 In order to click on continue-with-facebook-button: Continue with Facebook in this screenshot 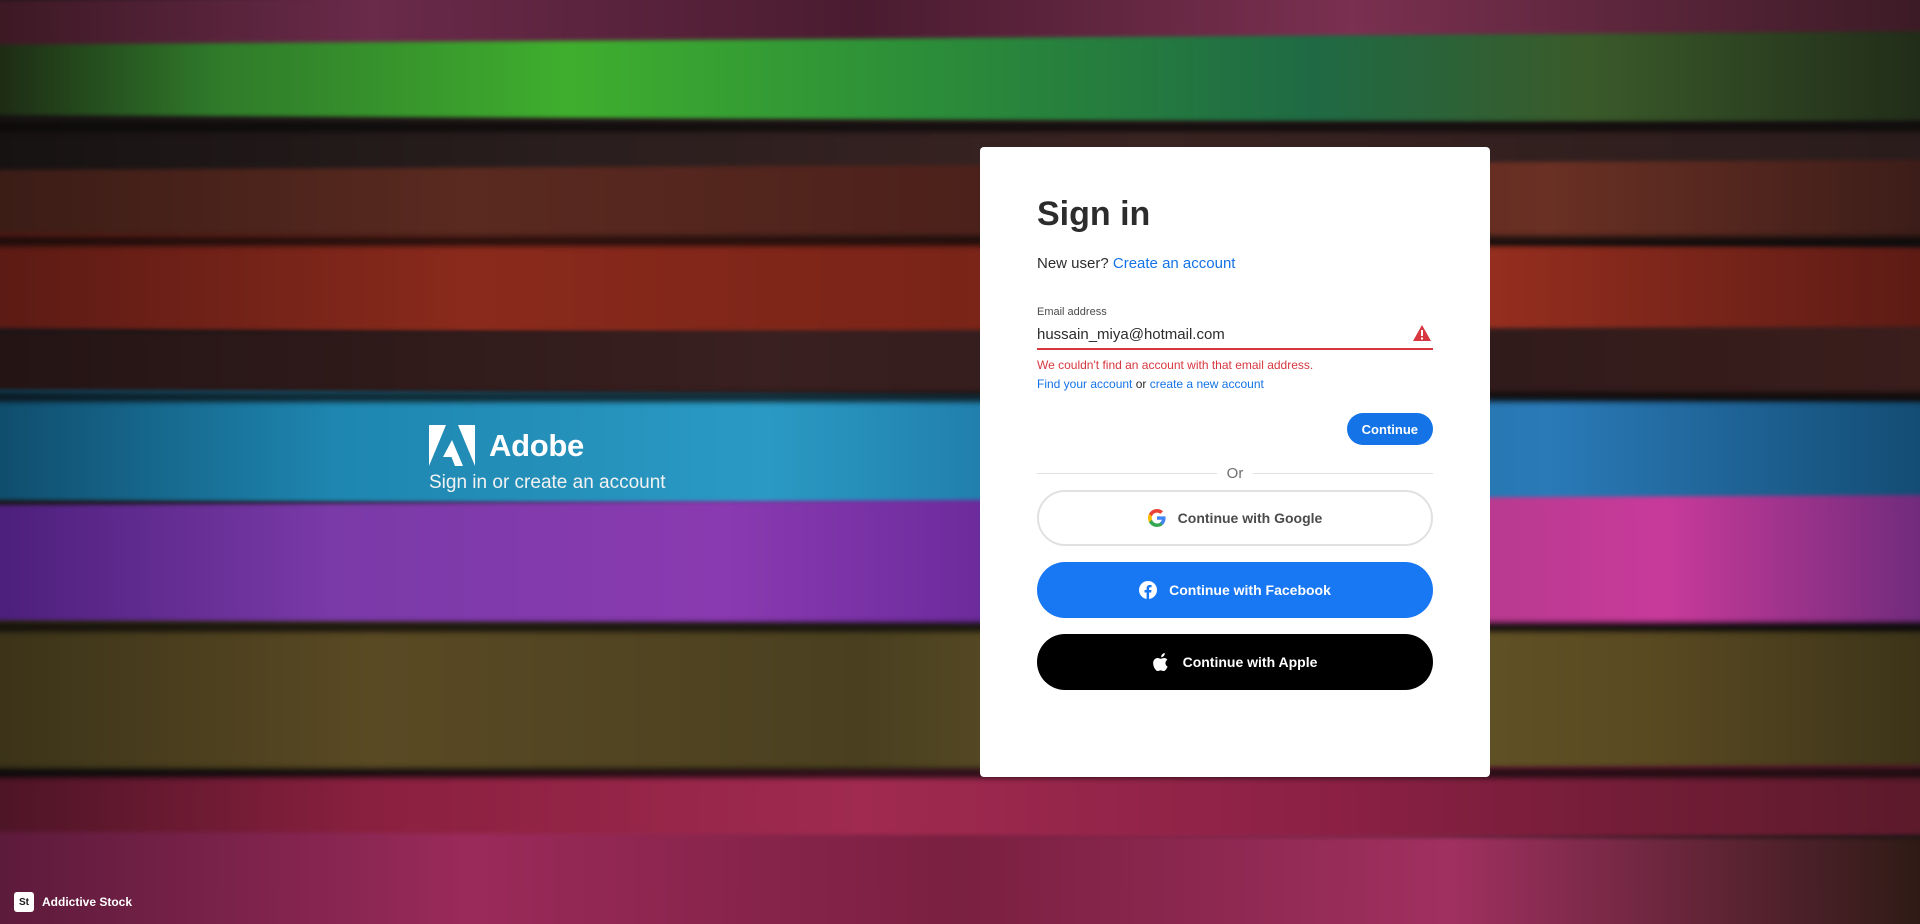, I will do `click(1235, 590)`.